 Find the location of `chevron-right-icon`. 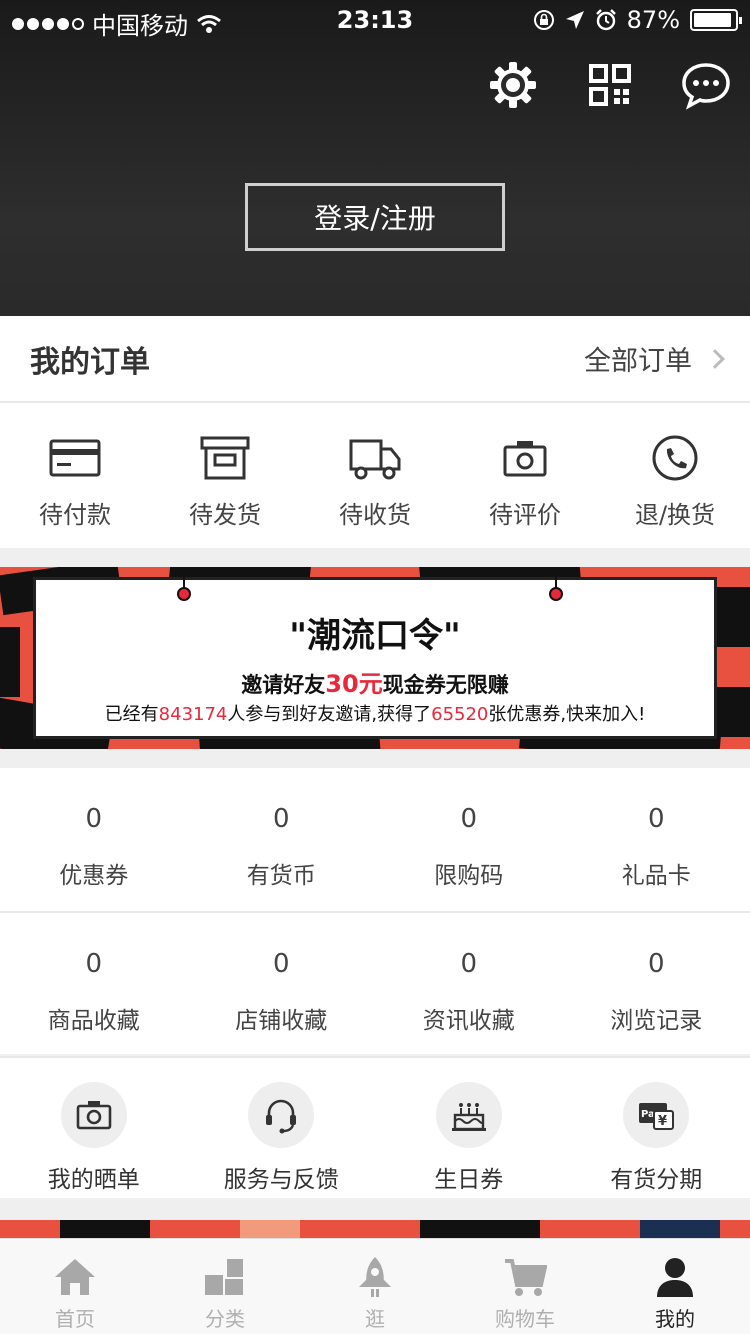

chevron-right-icon is located at coordinates (715, 358).